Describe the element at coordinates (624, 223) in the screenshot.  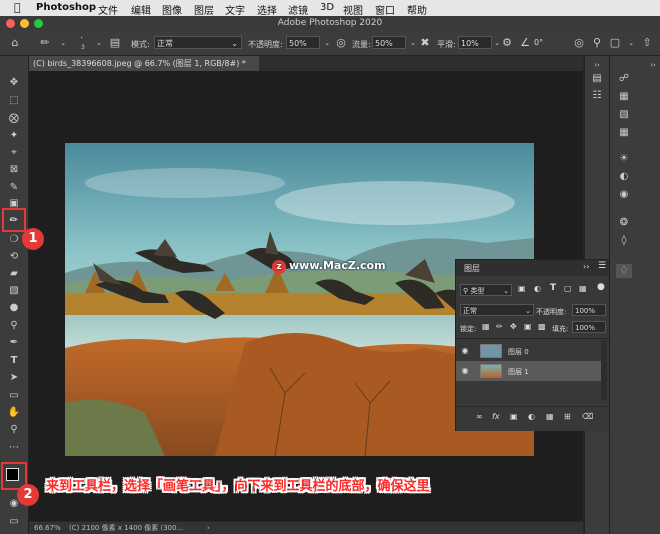
I see `channels-panel-icon: ❂` at that location.